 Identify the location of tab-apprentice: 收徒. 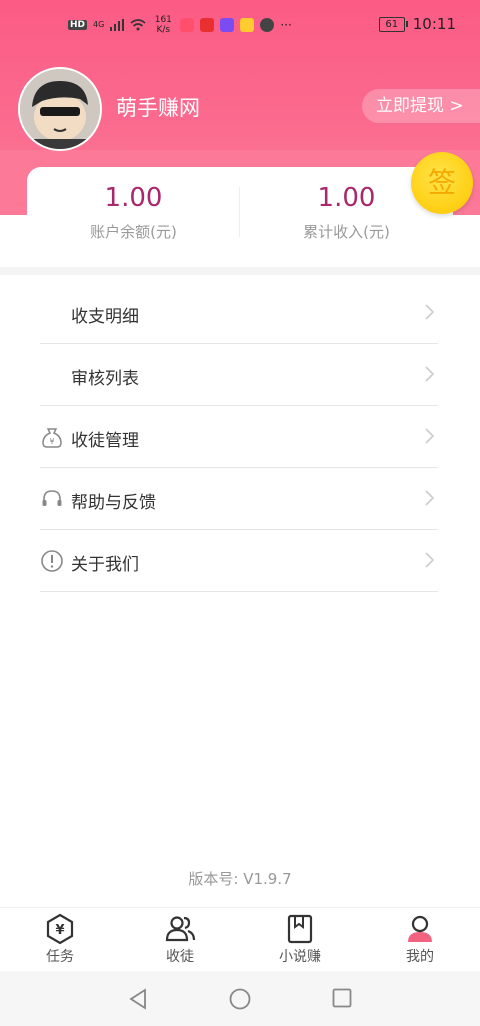
(180, 940).